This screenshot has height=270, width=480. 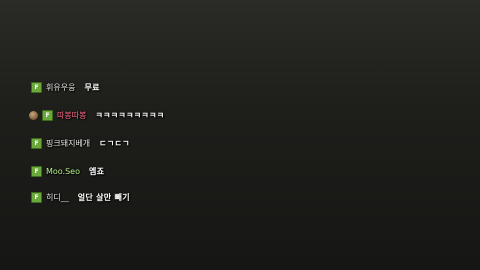 What do you see at coordinates (57, 197) in the screenshot?
I see `chat-username: 히디__` at bounding box center [57, 197].